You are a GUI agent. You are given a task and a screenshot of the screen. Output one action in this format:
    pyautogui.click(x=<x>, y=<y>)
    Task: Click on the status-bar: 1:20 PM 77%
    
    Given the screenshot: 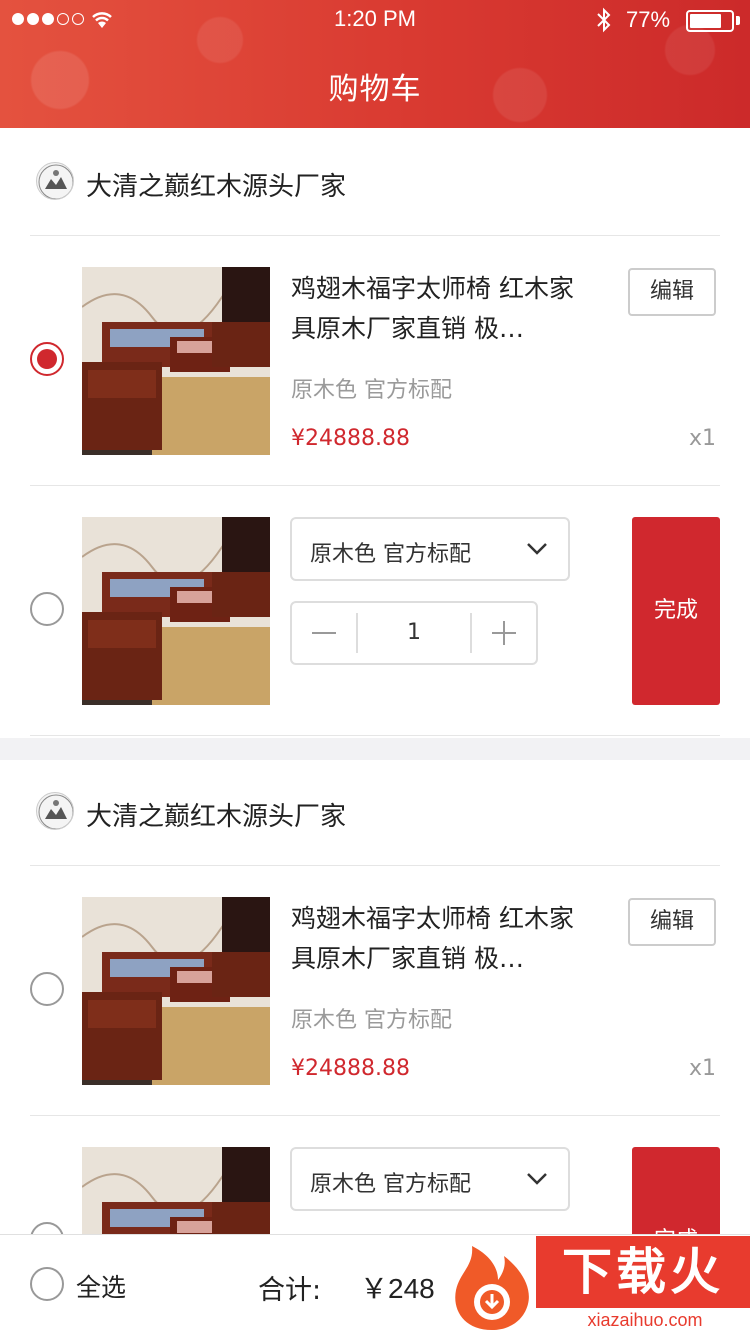 What is the action you would take?
    pyautogui.click(x=375, y=20)
    